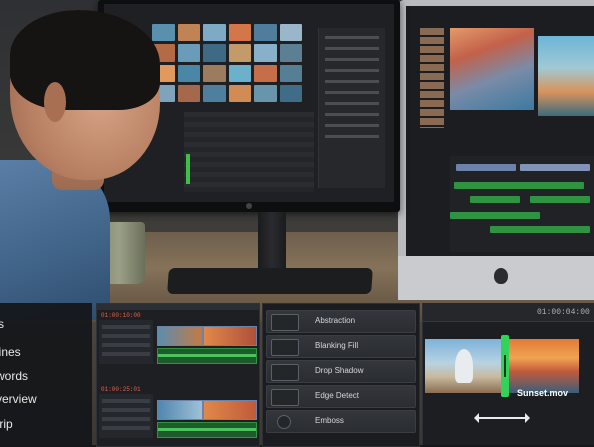 The height and width of the screenshot is (447, 594). I want to click on imac-thumbnail-column, so click(432, 78).